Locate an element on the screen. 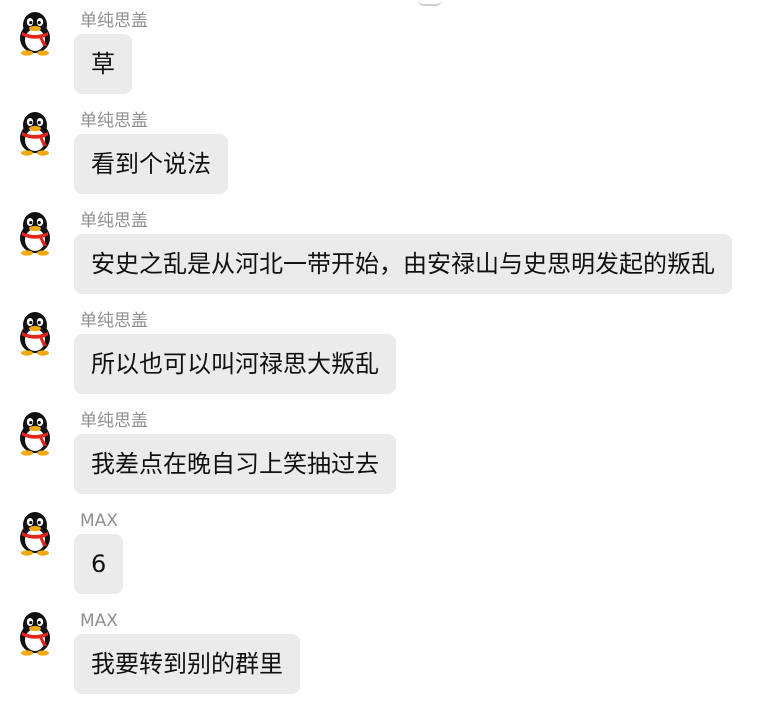 This screenshot has height=714, width=770. message-bubble: 我要转到别的群里 is located at coordinates (187, 664).